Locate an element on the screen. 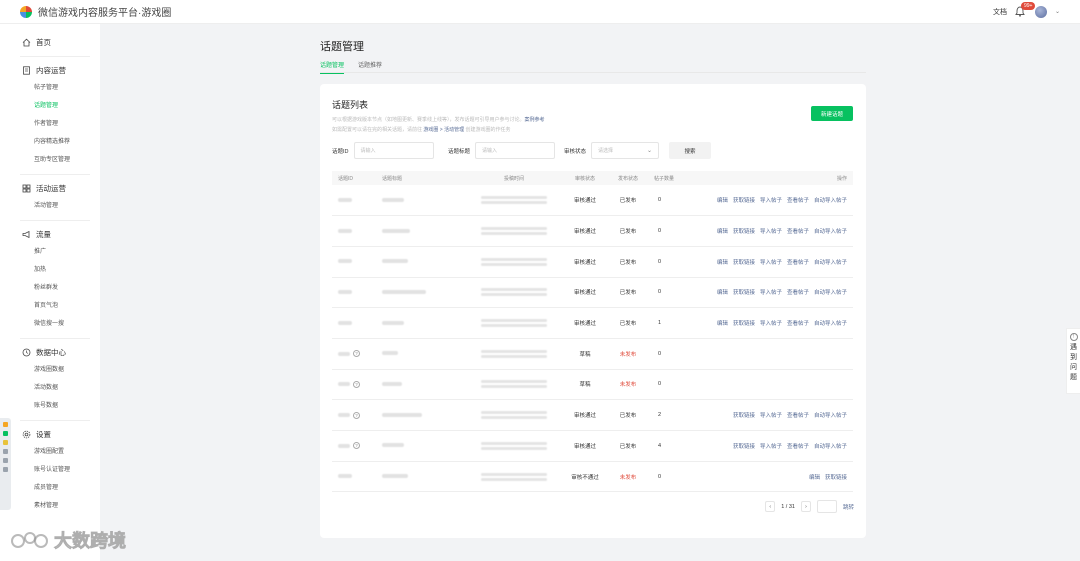  sidebar-item-account-data: 账号数据 is located at coordinates (50, 406).